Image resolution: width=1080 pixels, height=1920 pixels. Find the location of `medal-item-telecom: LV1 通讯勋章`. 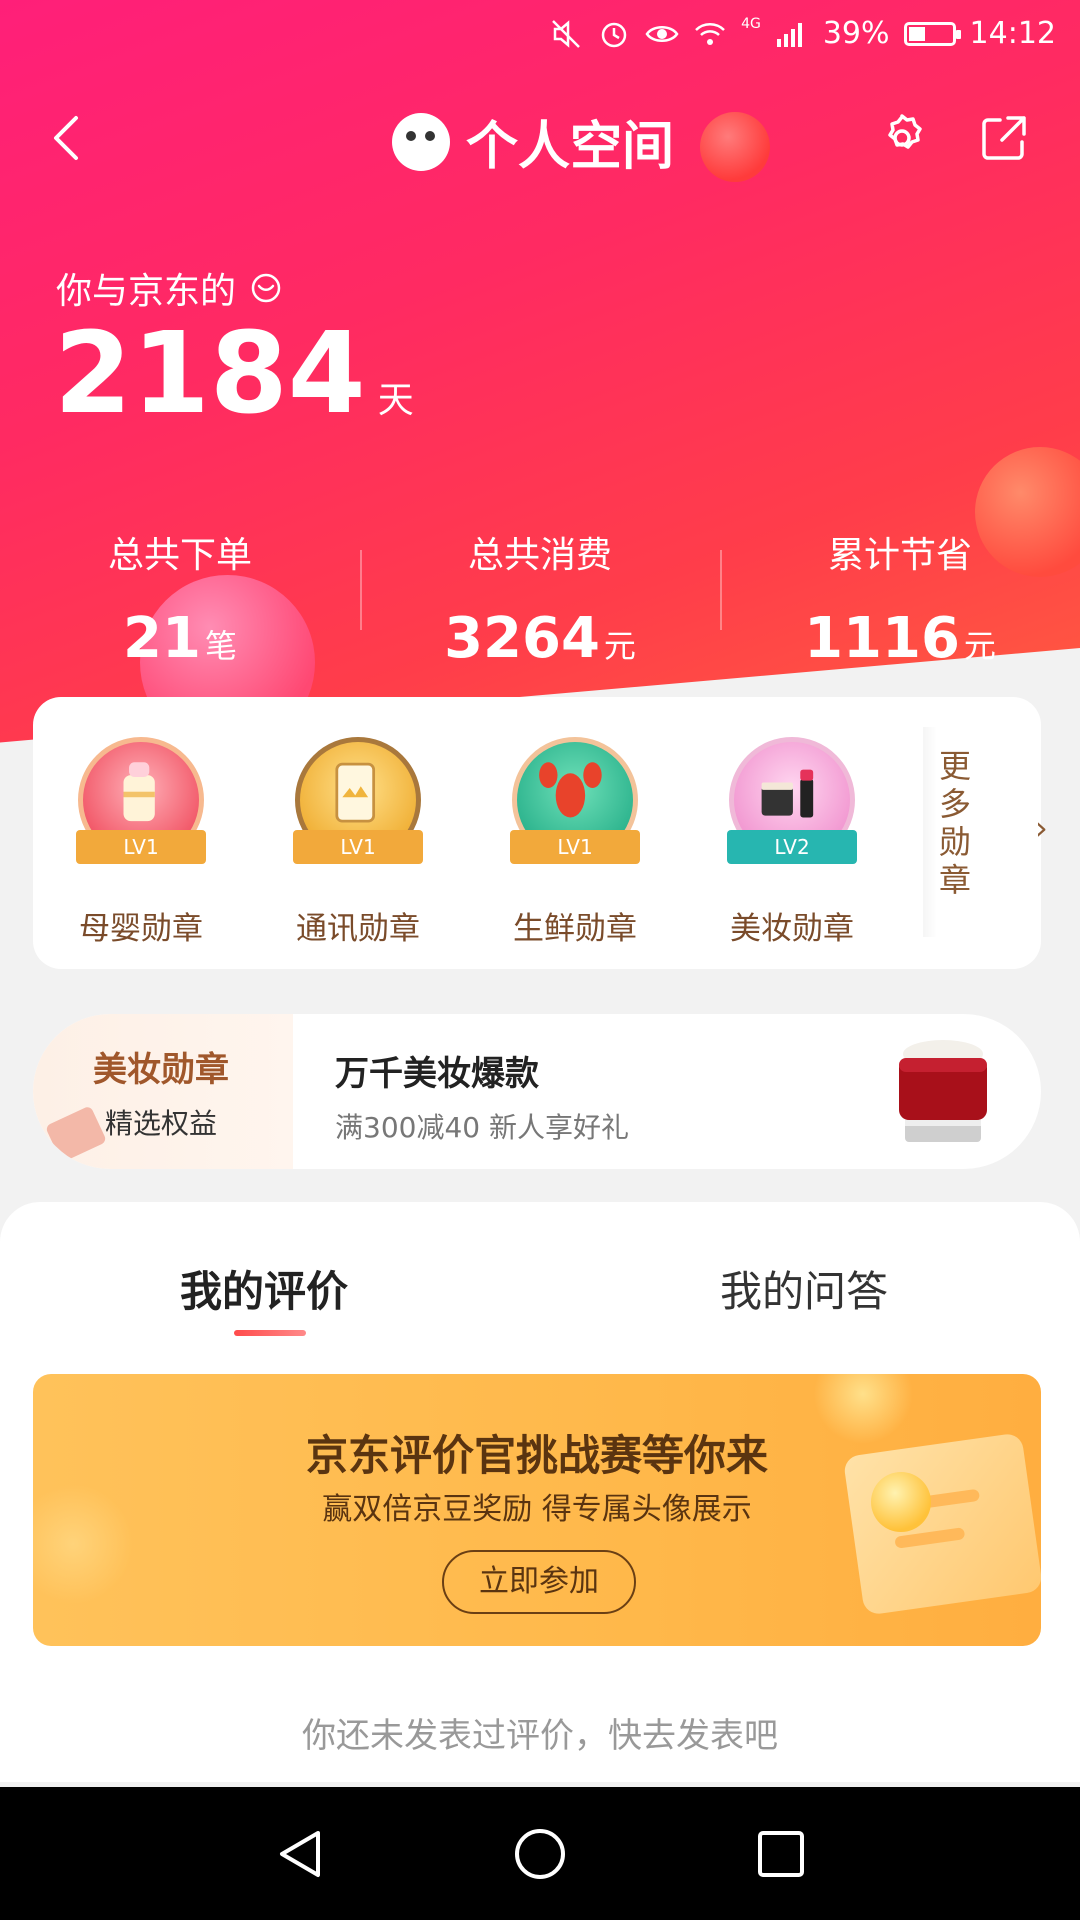

medal-item-telecom: LV1 通讯勋章 is located at coordinates (358, 842).